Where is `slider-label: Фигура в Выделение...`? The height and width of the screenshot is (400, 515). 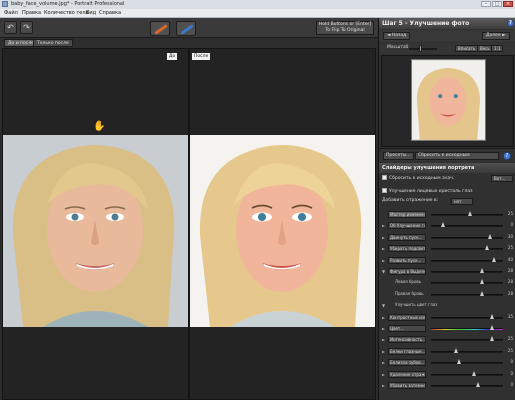
slider-label: Фигура в Выделение... is located at coordinates (407, 271).